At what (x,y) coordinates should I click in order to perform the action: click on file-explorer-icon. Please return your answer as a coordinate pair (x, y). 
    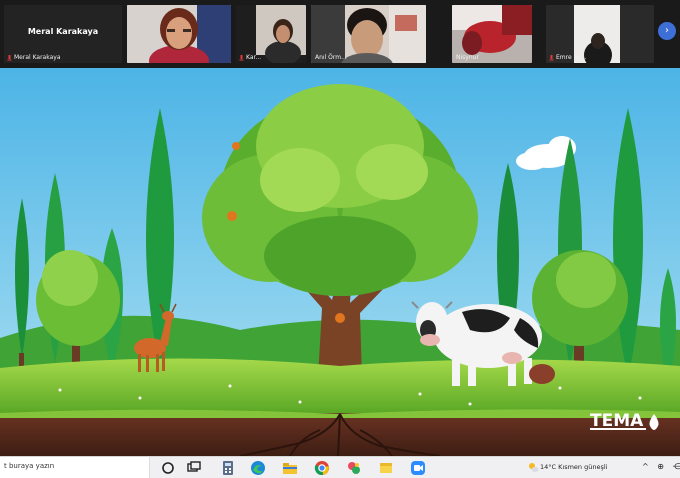
    Looking at the image, I should click on (290, 468).